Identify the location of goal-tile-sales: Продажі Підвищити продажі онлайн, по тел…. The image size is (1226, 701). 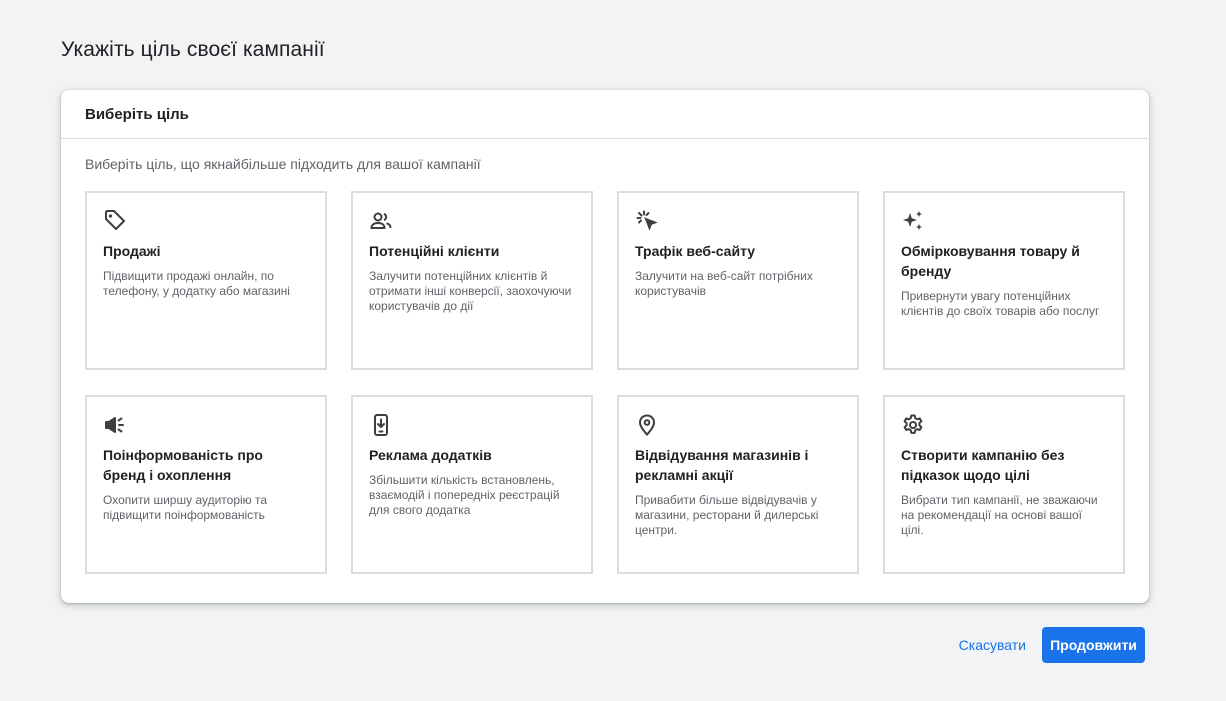
(206, 280).